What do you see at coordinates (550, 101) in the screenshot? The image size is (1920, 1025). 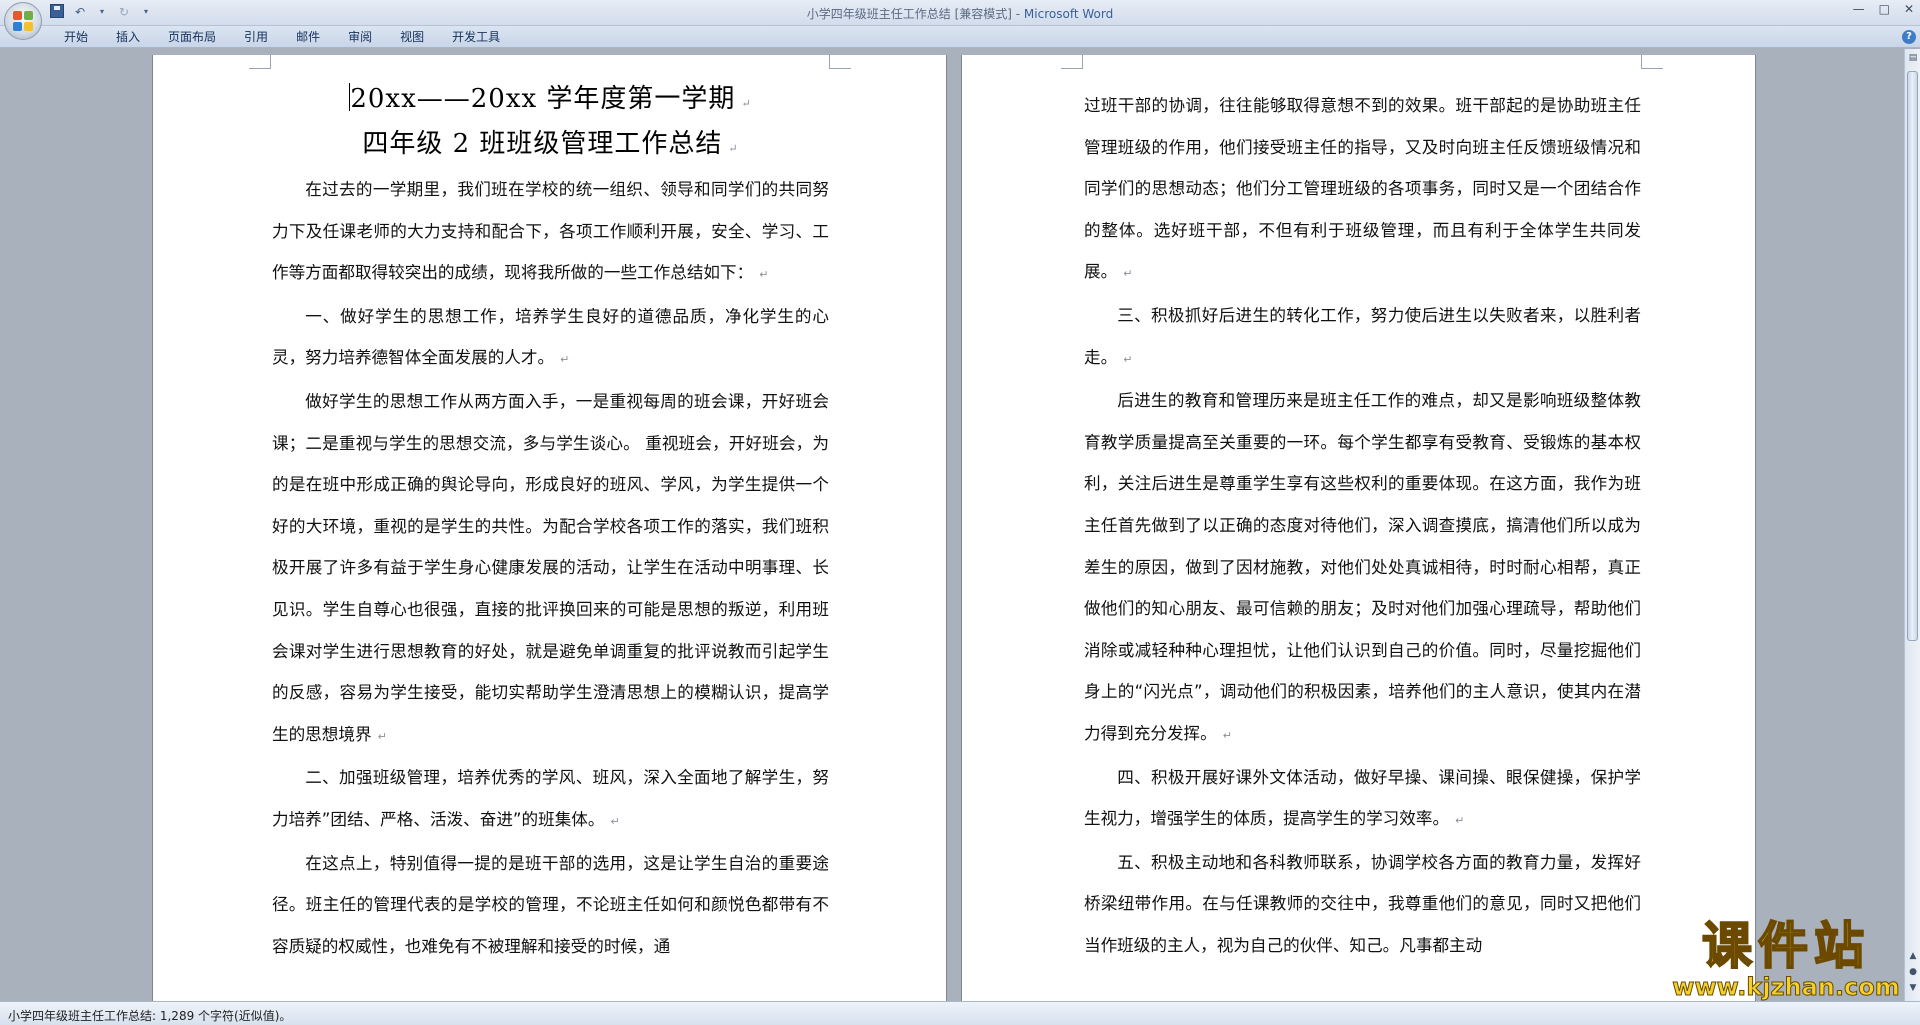 I see `document-title-line-1: 20xx——20xx 学年度第一学期 ↵` at bounding box center [550, 101].